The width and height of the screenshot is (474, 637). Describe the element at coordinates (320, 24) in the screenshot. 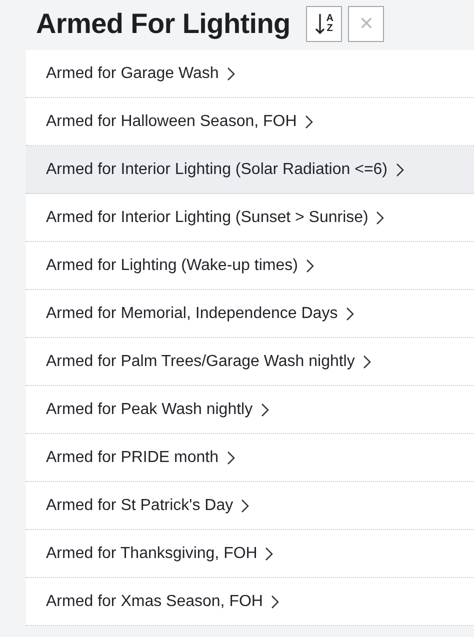

I see `down-arrow-icon` at that location.